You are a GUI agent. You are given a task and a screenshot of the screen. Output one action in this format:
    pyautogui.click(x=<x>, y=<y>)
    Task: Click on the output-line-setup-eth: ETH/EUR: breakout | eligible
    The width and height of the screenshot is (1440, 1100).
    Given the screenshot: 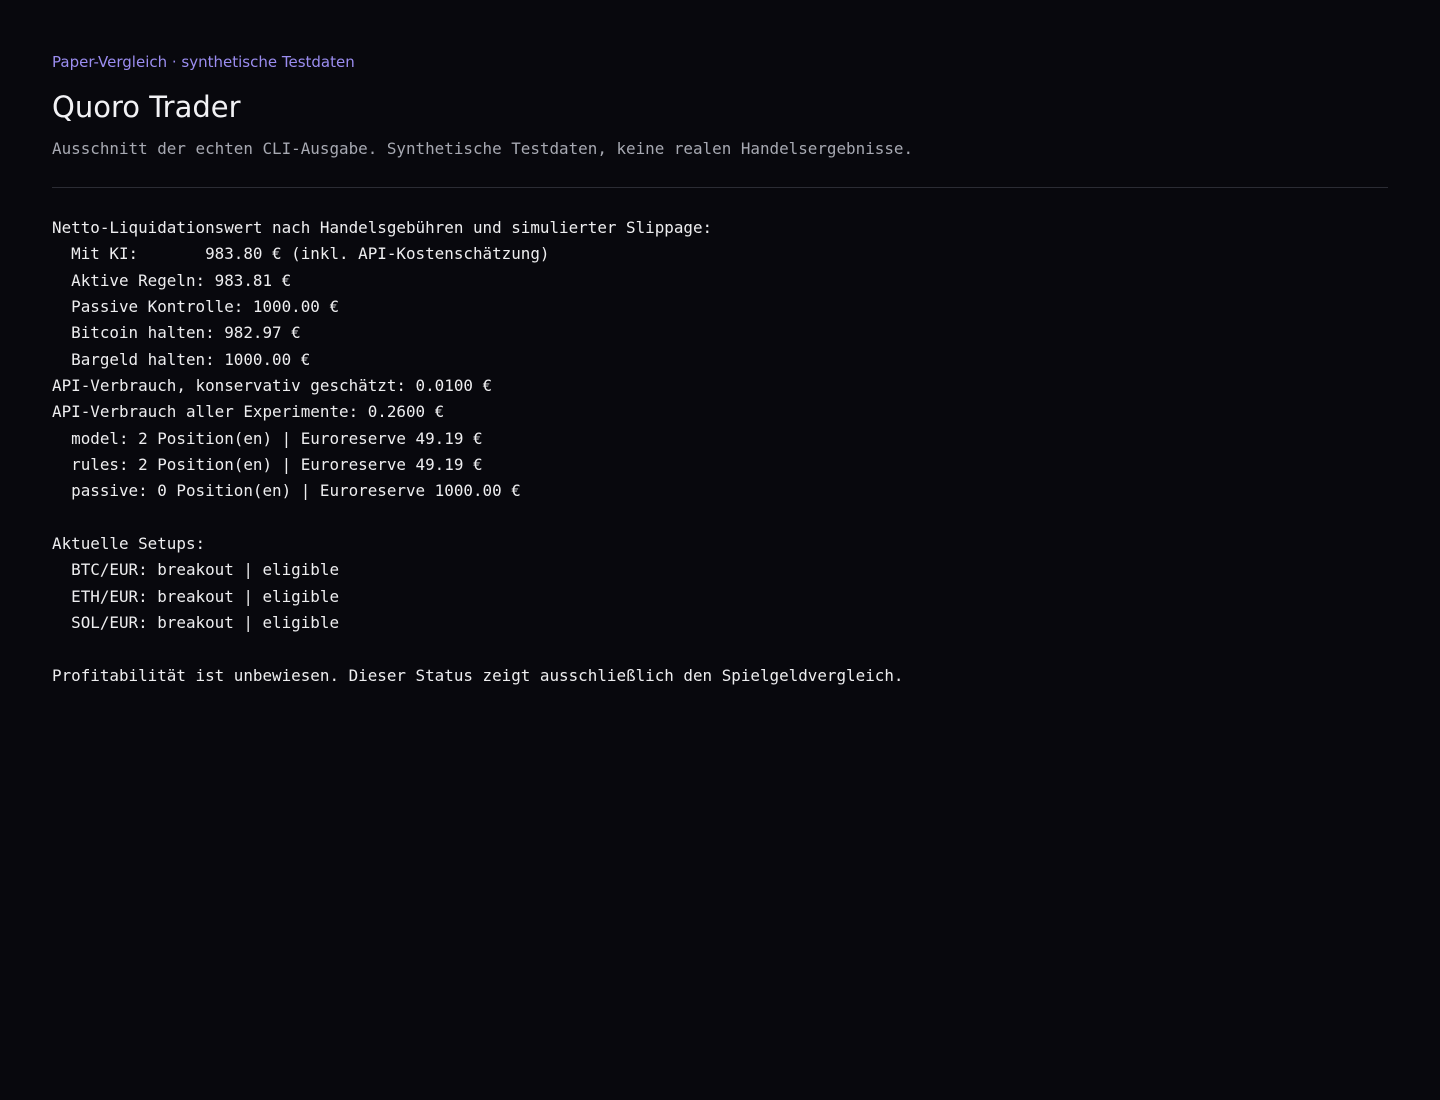 What is the action you would take?
    pyautogui.click(x=196, y=596)
    